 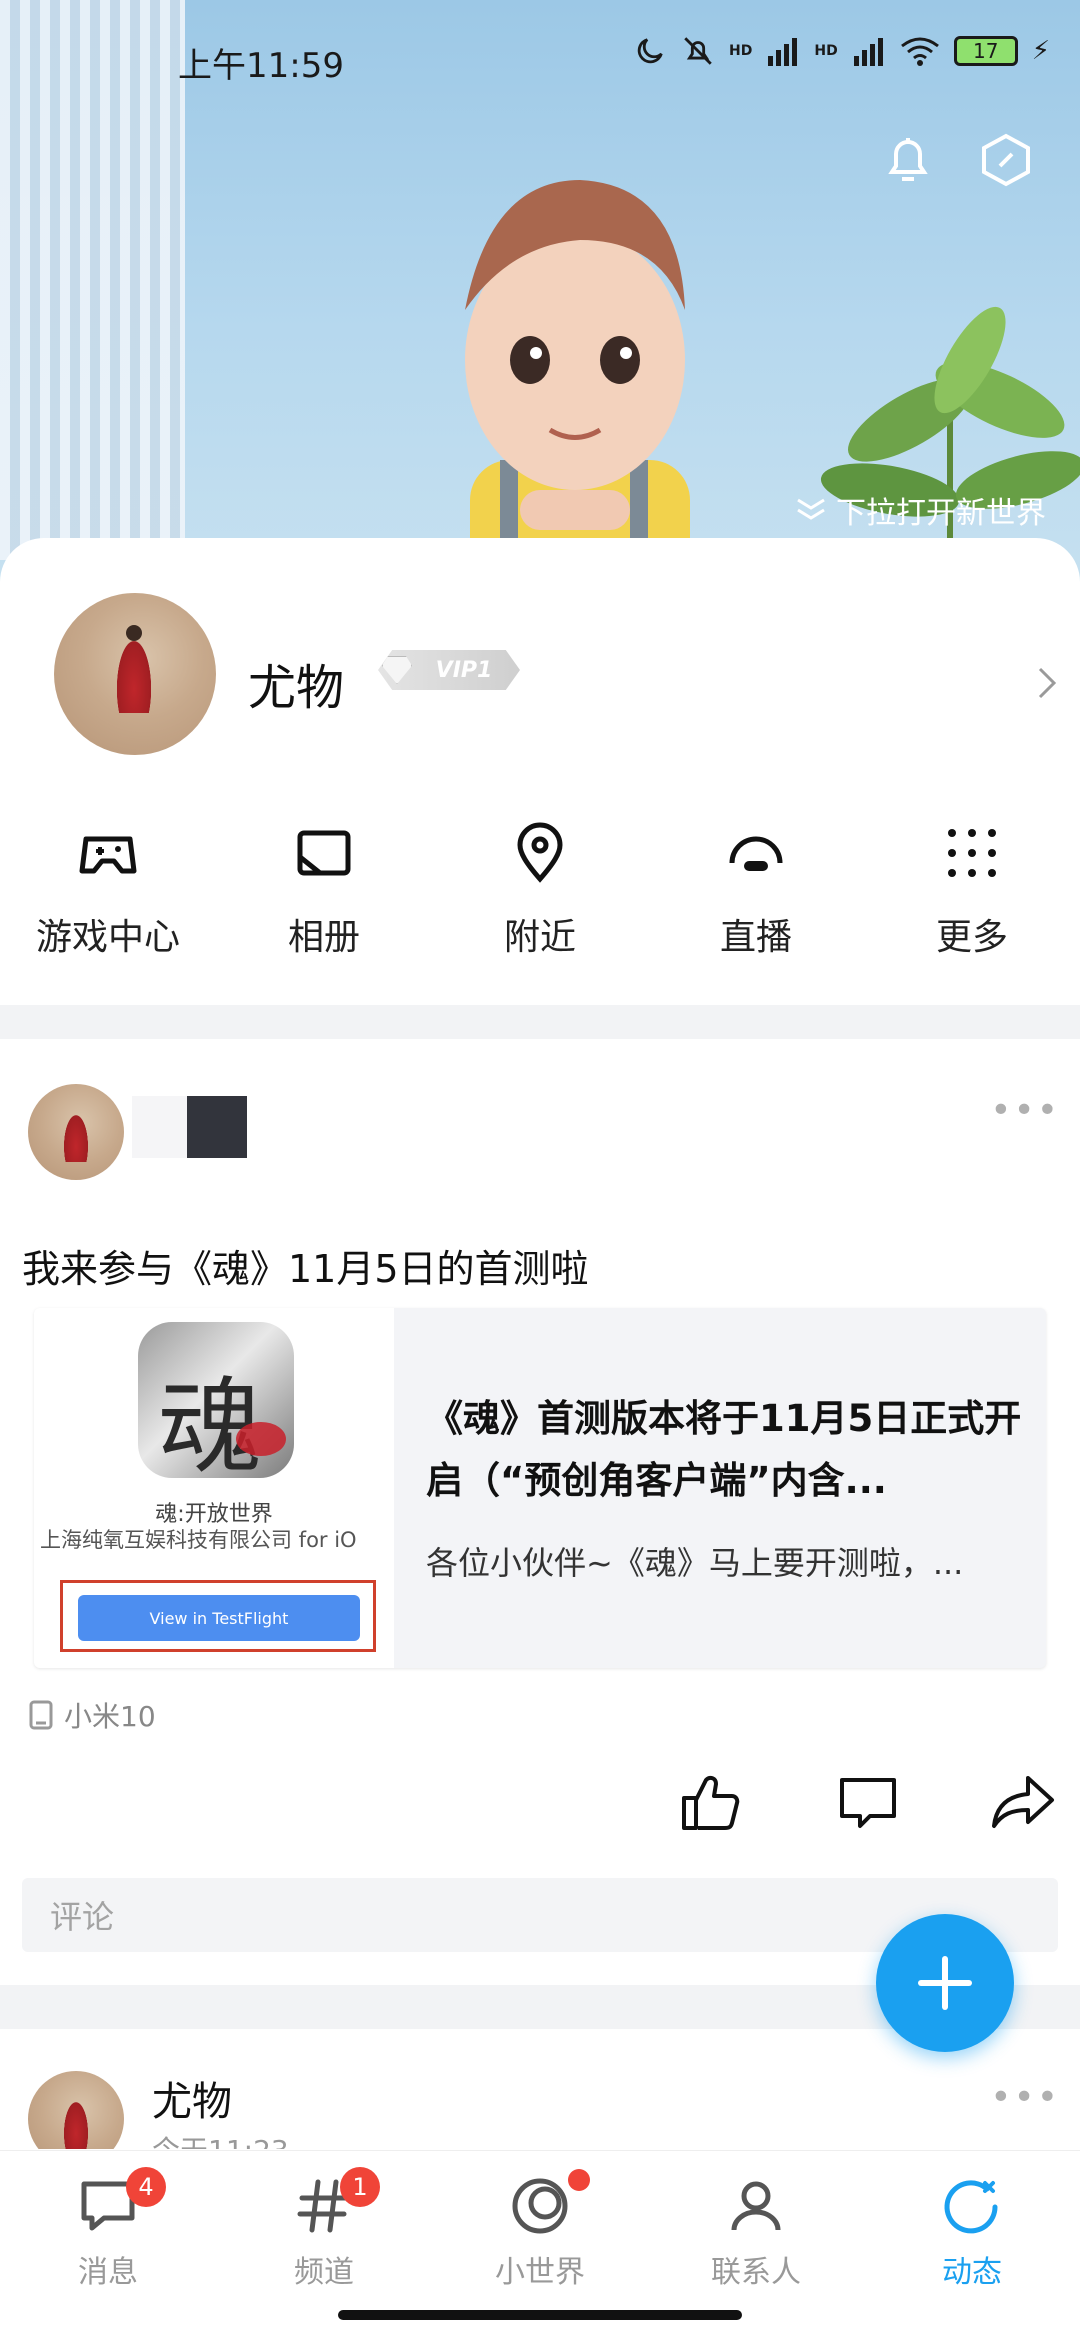 I want to click on unread-badge: 4, so click(x=146, y=2187).